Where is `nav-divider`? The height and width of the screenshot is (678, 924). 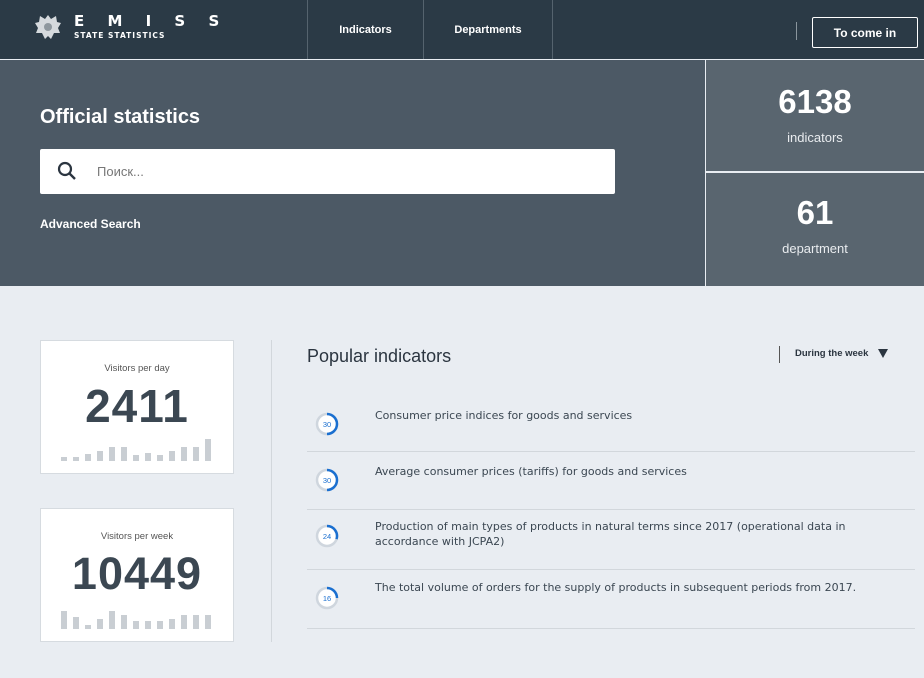 nav-divider is located at coordinates (796, 31).